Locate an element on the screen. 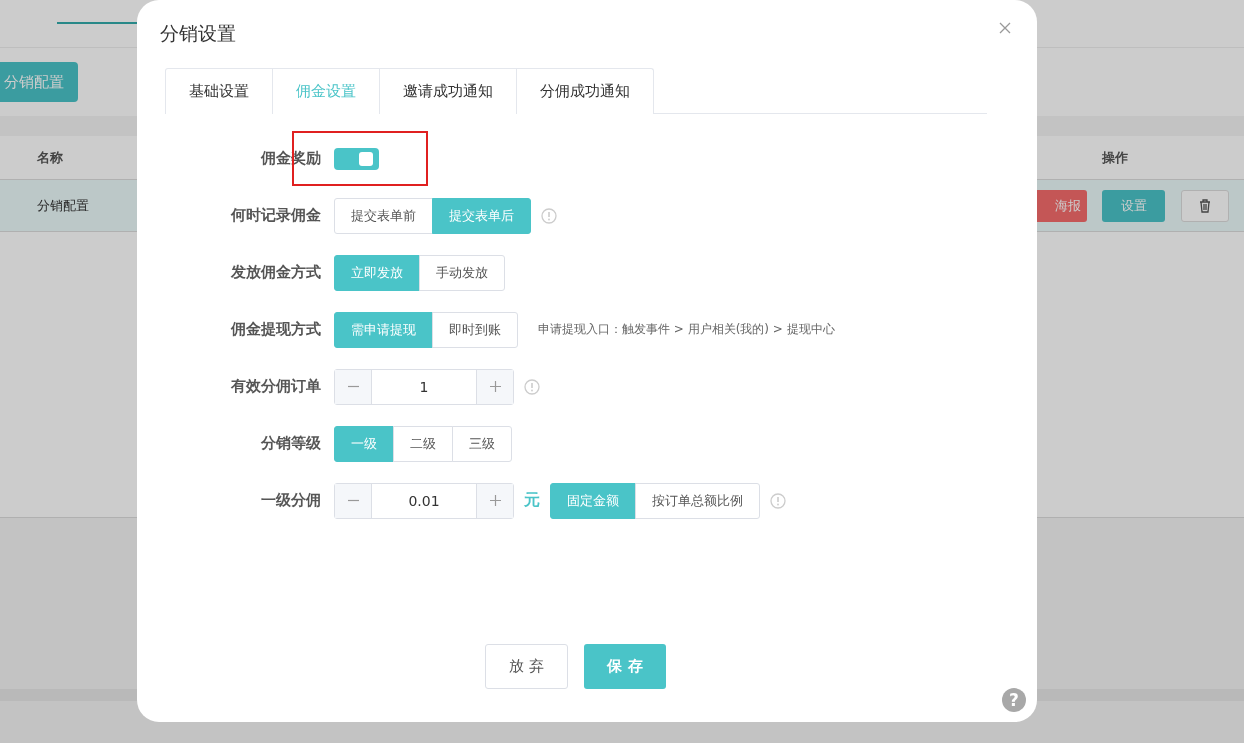 This screenshot has height=743, width=1244. hint-text: 申请提现入口：触发事件 > 用户相关(我的) > 提现中心 is located at coordinates (686, 329).